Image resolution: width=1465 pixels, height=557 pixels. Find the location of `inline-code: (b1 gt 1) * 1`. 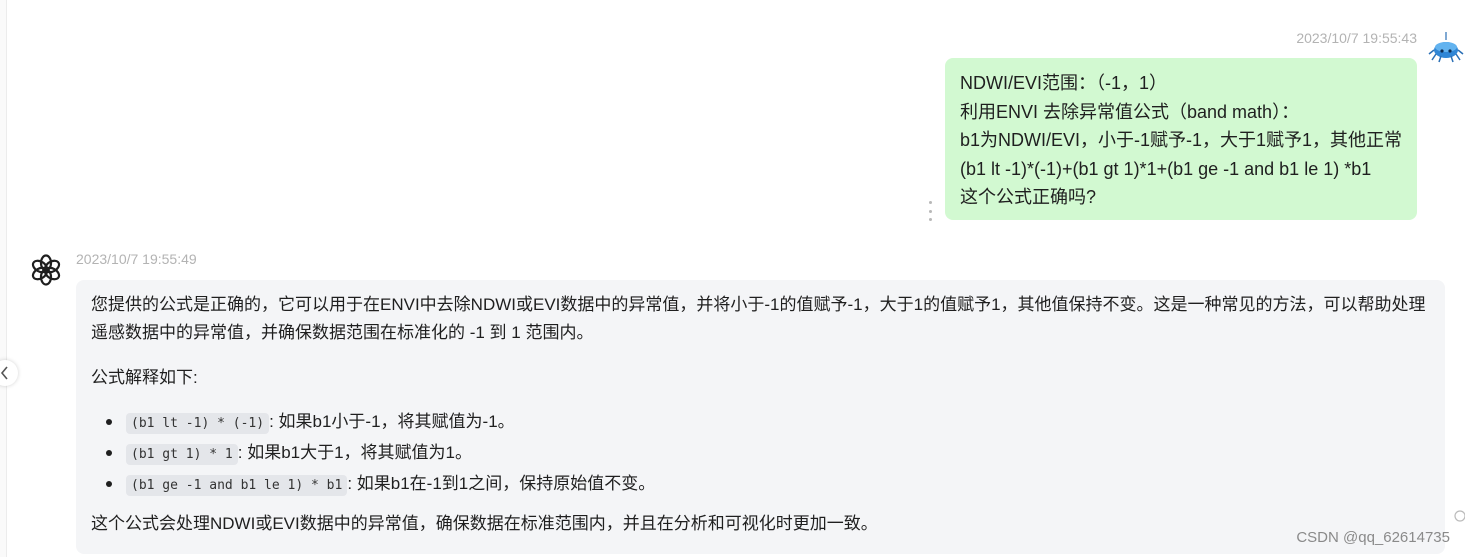

inline-code: (b1 gt 1) * 1 is located at coordinates (182, 454).